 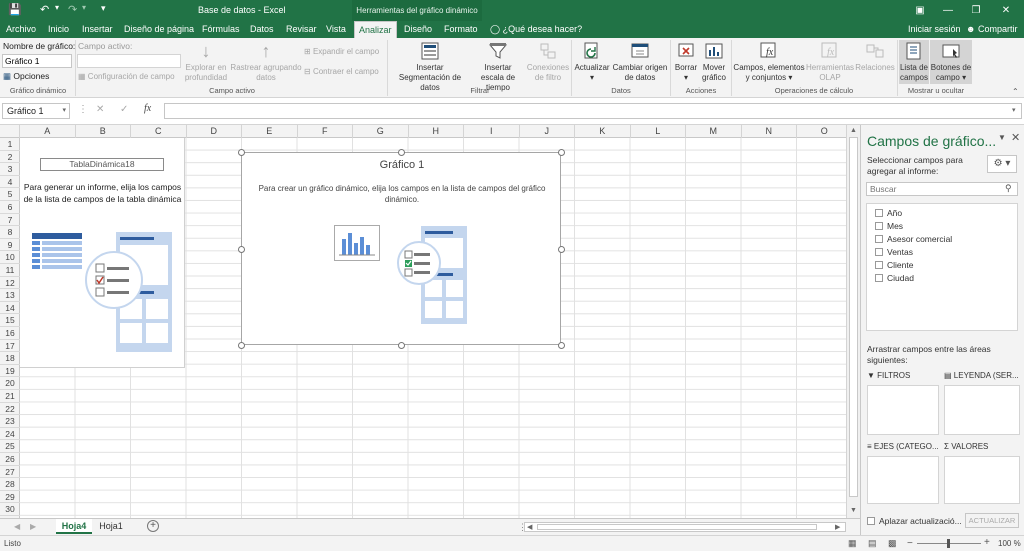 What do you see at coordinates (10, 396) in the screenshot?
I see `row-header: 21` at bounding box center [10, 396].